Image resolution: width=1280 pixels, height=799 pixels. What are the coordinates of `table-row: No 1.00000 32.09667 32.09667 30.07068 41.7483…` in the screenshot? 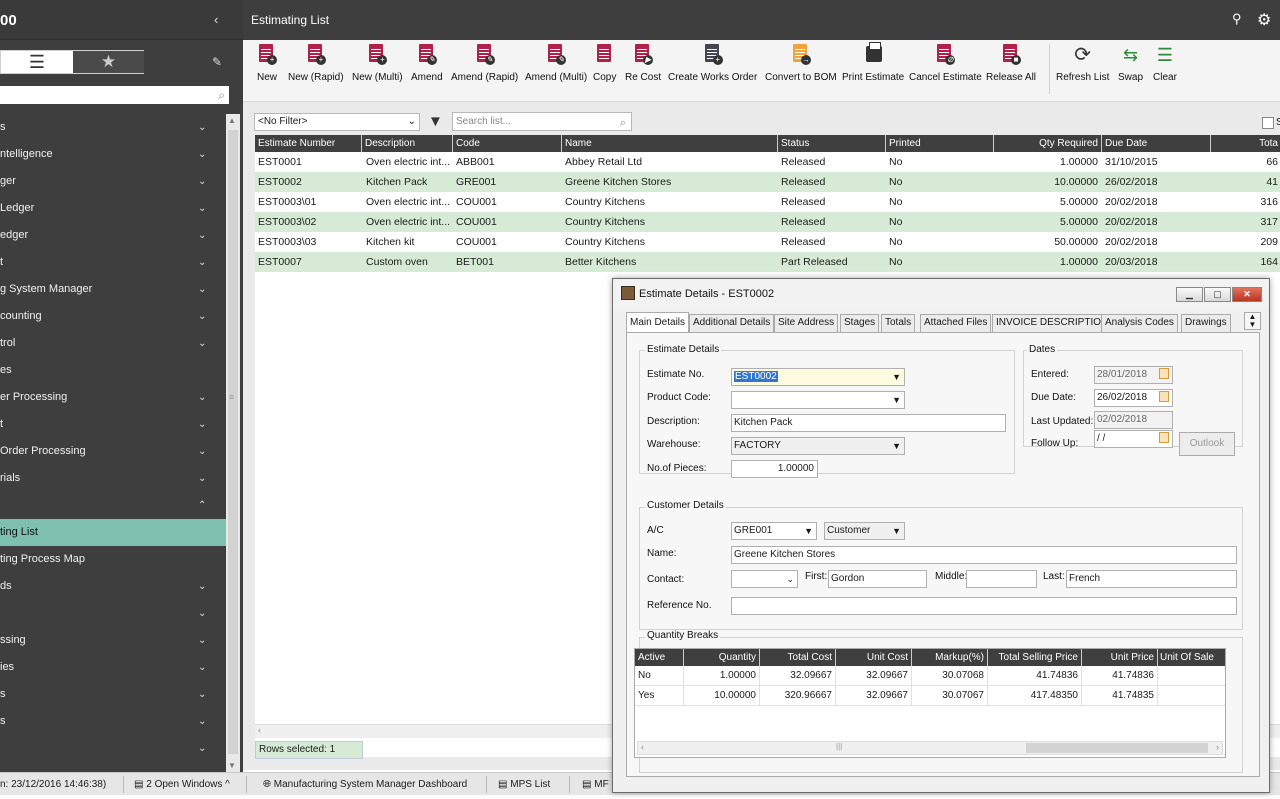 It's located at (930, 676).